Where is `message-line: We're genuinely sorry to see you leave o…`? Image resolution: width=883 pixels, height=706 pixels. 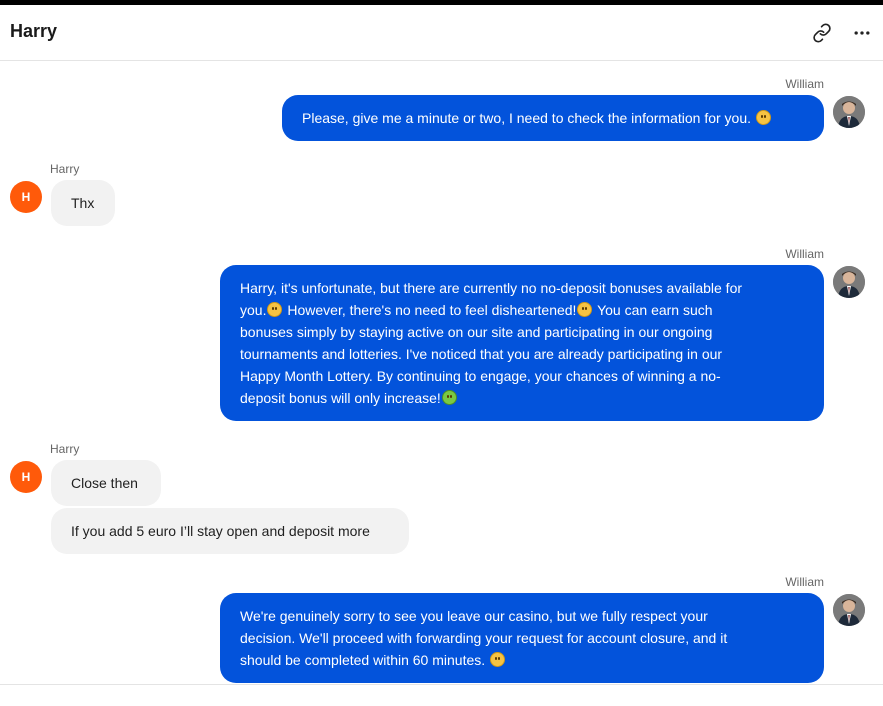
message-line: We're genuinely sorry to see you leave o… is located at coordinates (474, 616).